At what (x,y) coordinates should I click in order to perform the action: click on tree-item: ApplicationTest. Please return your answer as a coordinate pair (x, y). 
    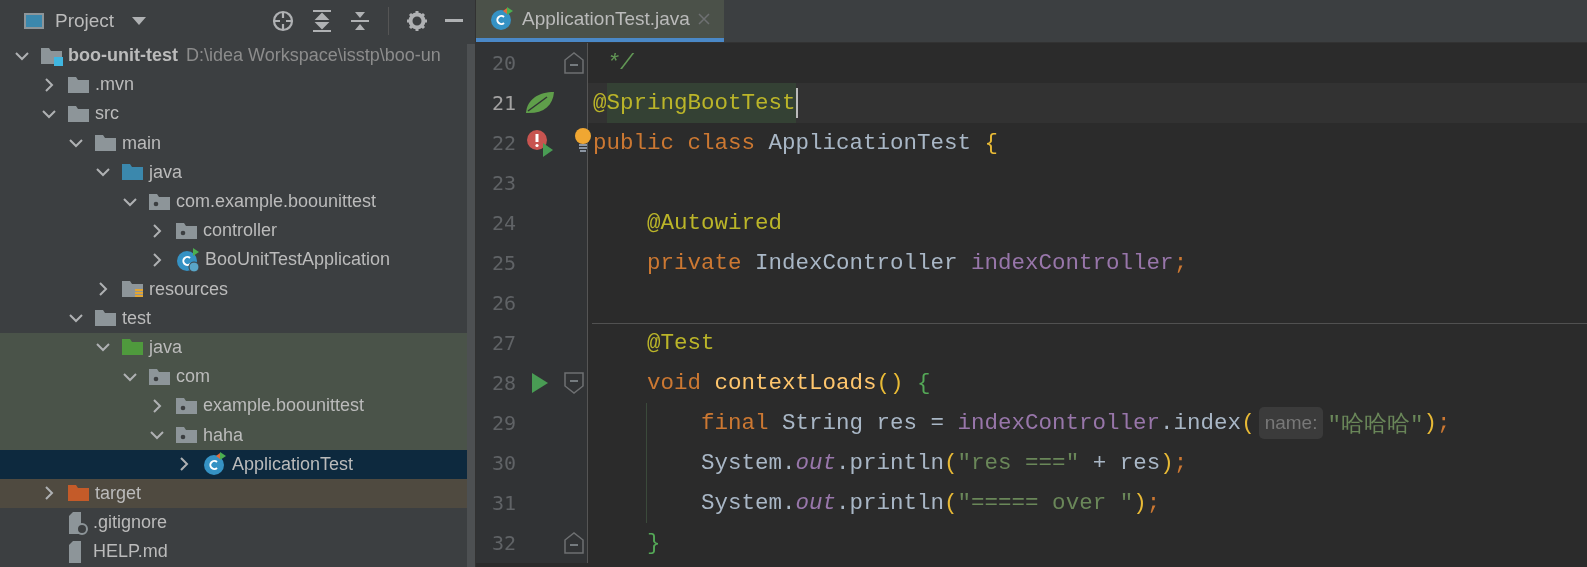
    Looking at the image, I should click on (233, 464).